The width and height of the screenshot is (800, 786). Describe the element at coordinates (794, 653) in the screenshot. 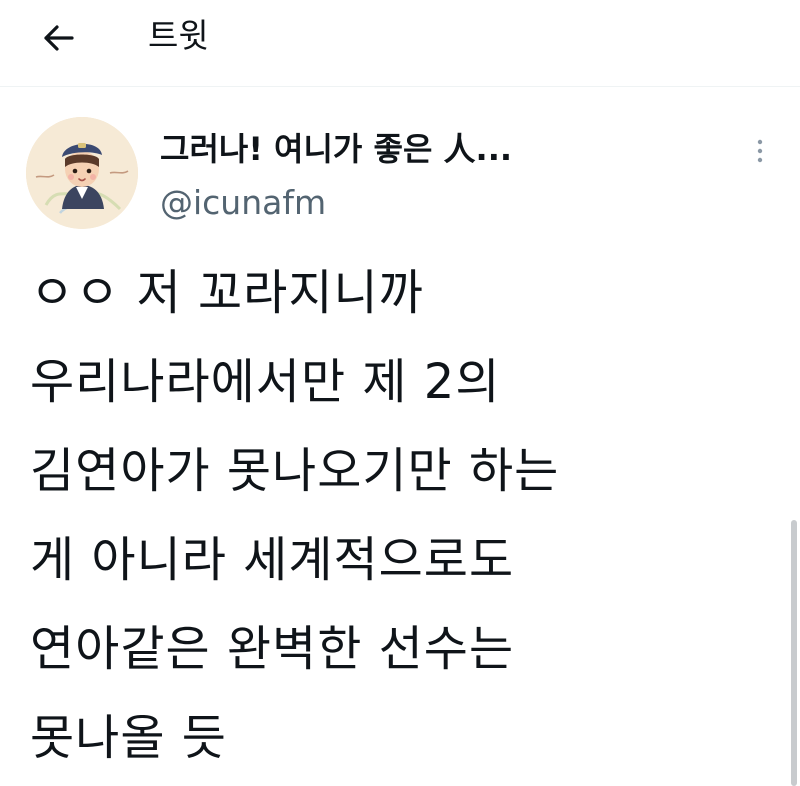

I see `scrollbar` at that location.